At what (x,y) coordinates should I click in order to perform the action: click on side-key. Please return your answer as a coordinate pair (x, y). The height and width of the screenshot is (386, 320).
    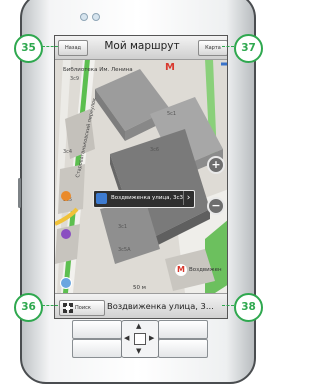
    Looking at the image, I should click on (19, 193).